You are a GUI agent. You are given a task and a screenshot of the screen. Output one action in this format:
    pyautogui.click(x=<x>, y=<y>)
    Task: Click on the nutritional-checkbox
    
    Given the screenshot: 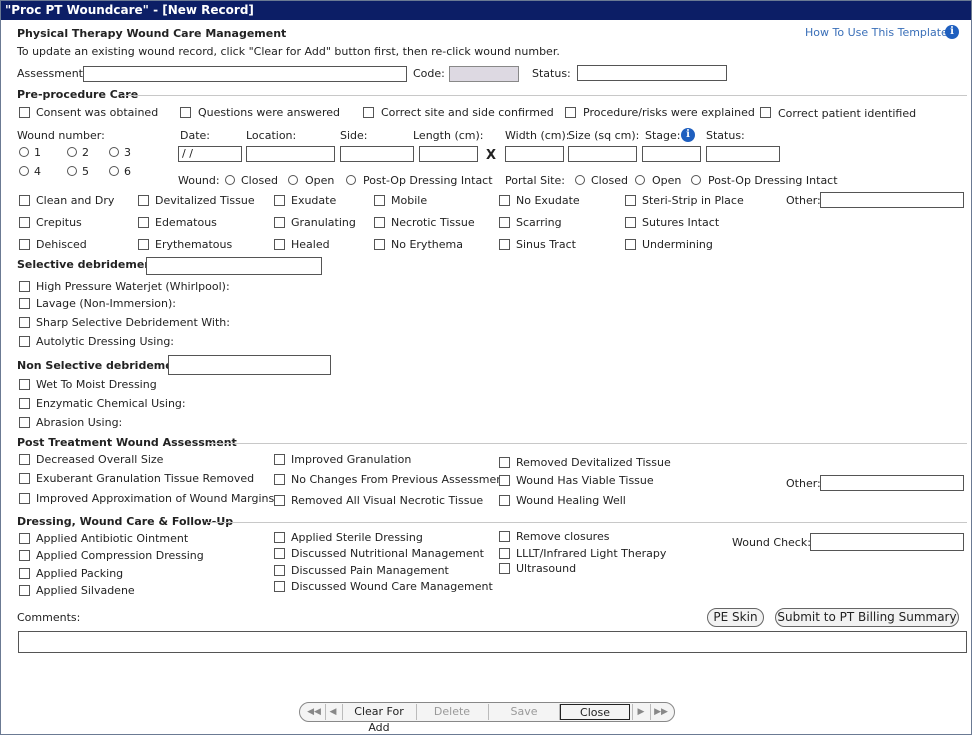 What is the action you would take?
    pyautogui.click(x=279, y=553)
    